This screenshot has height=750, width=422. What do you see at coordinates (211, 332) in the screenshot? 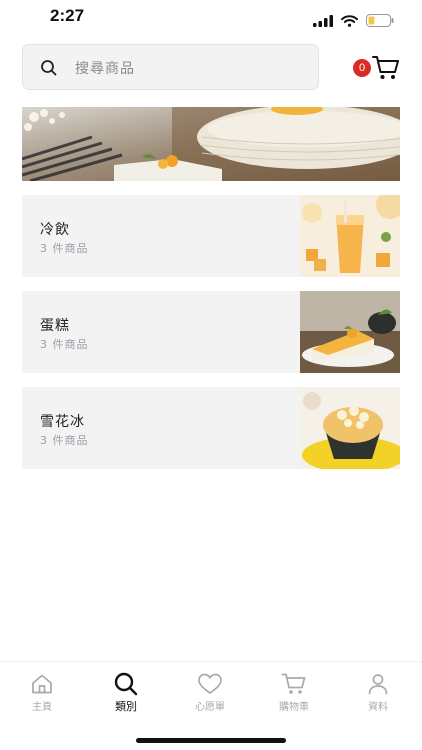
I see `category-item-cakes: 蛋糕 3 件商品` at bounding box center [211, 332].